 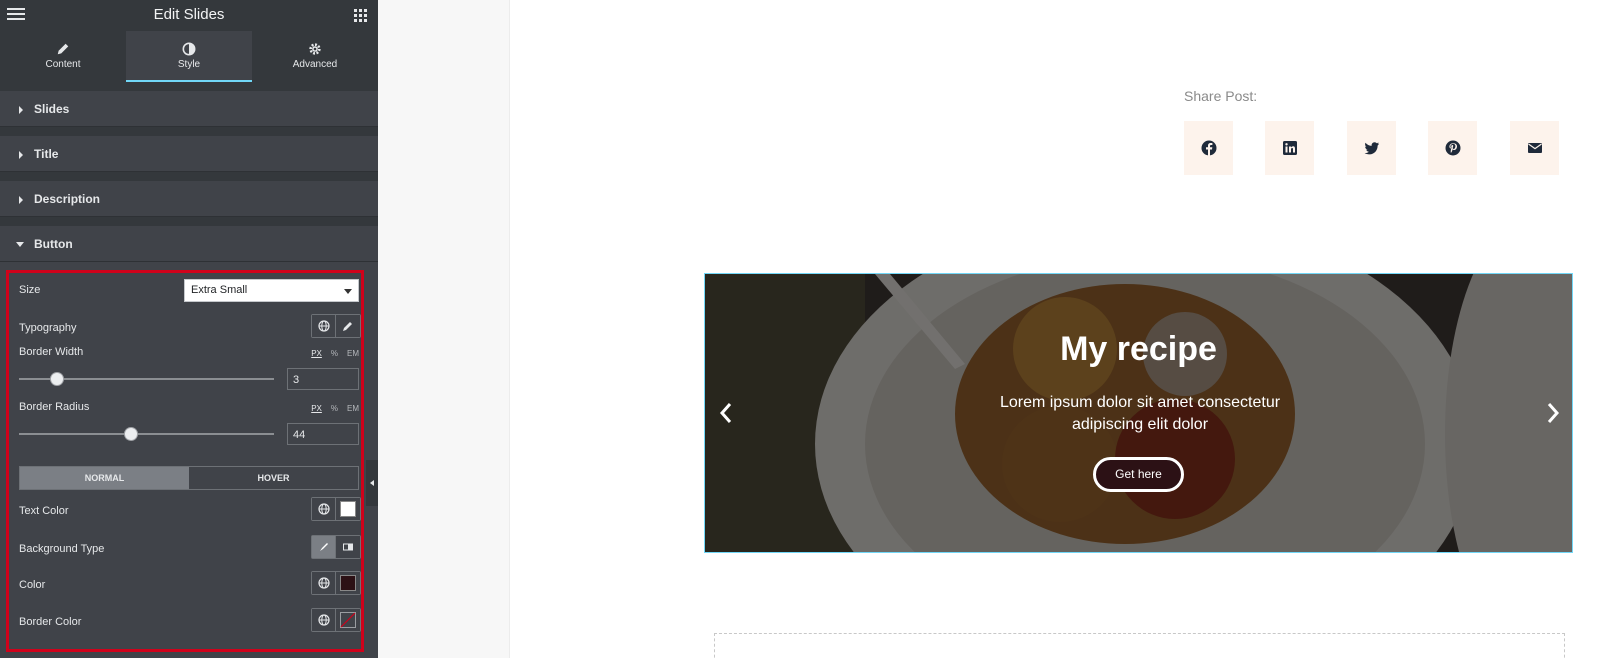 I want to click on state-switcher: NORMAL HOVER, so click(x=189, y=478).